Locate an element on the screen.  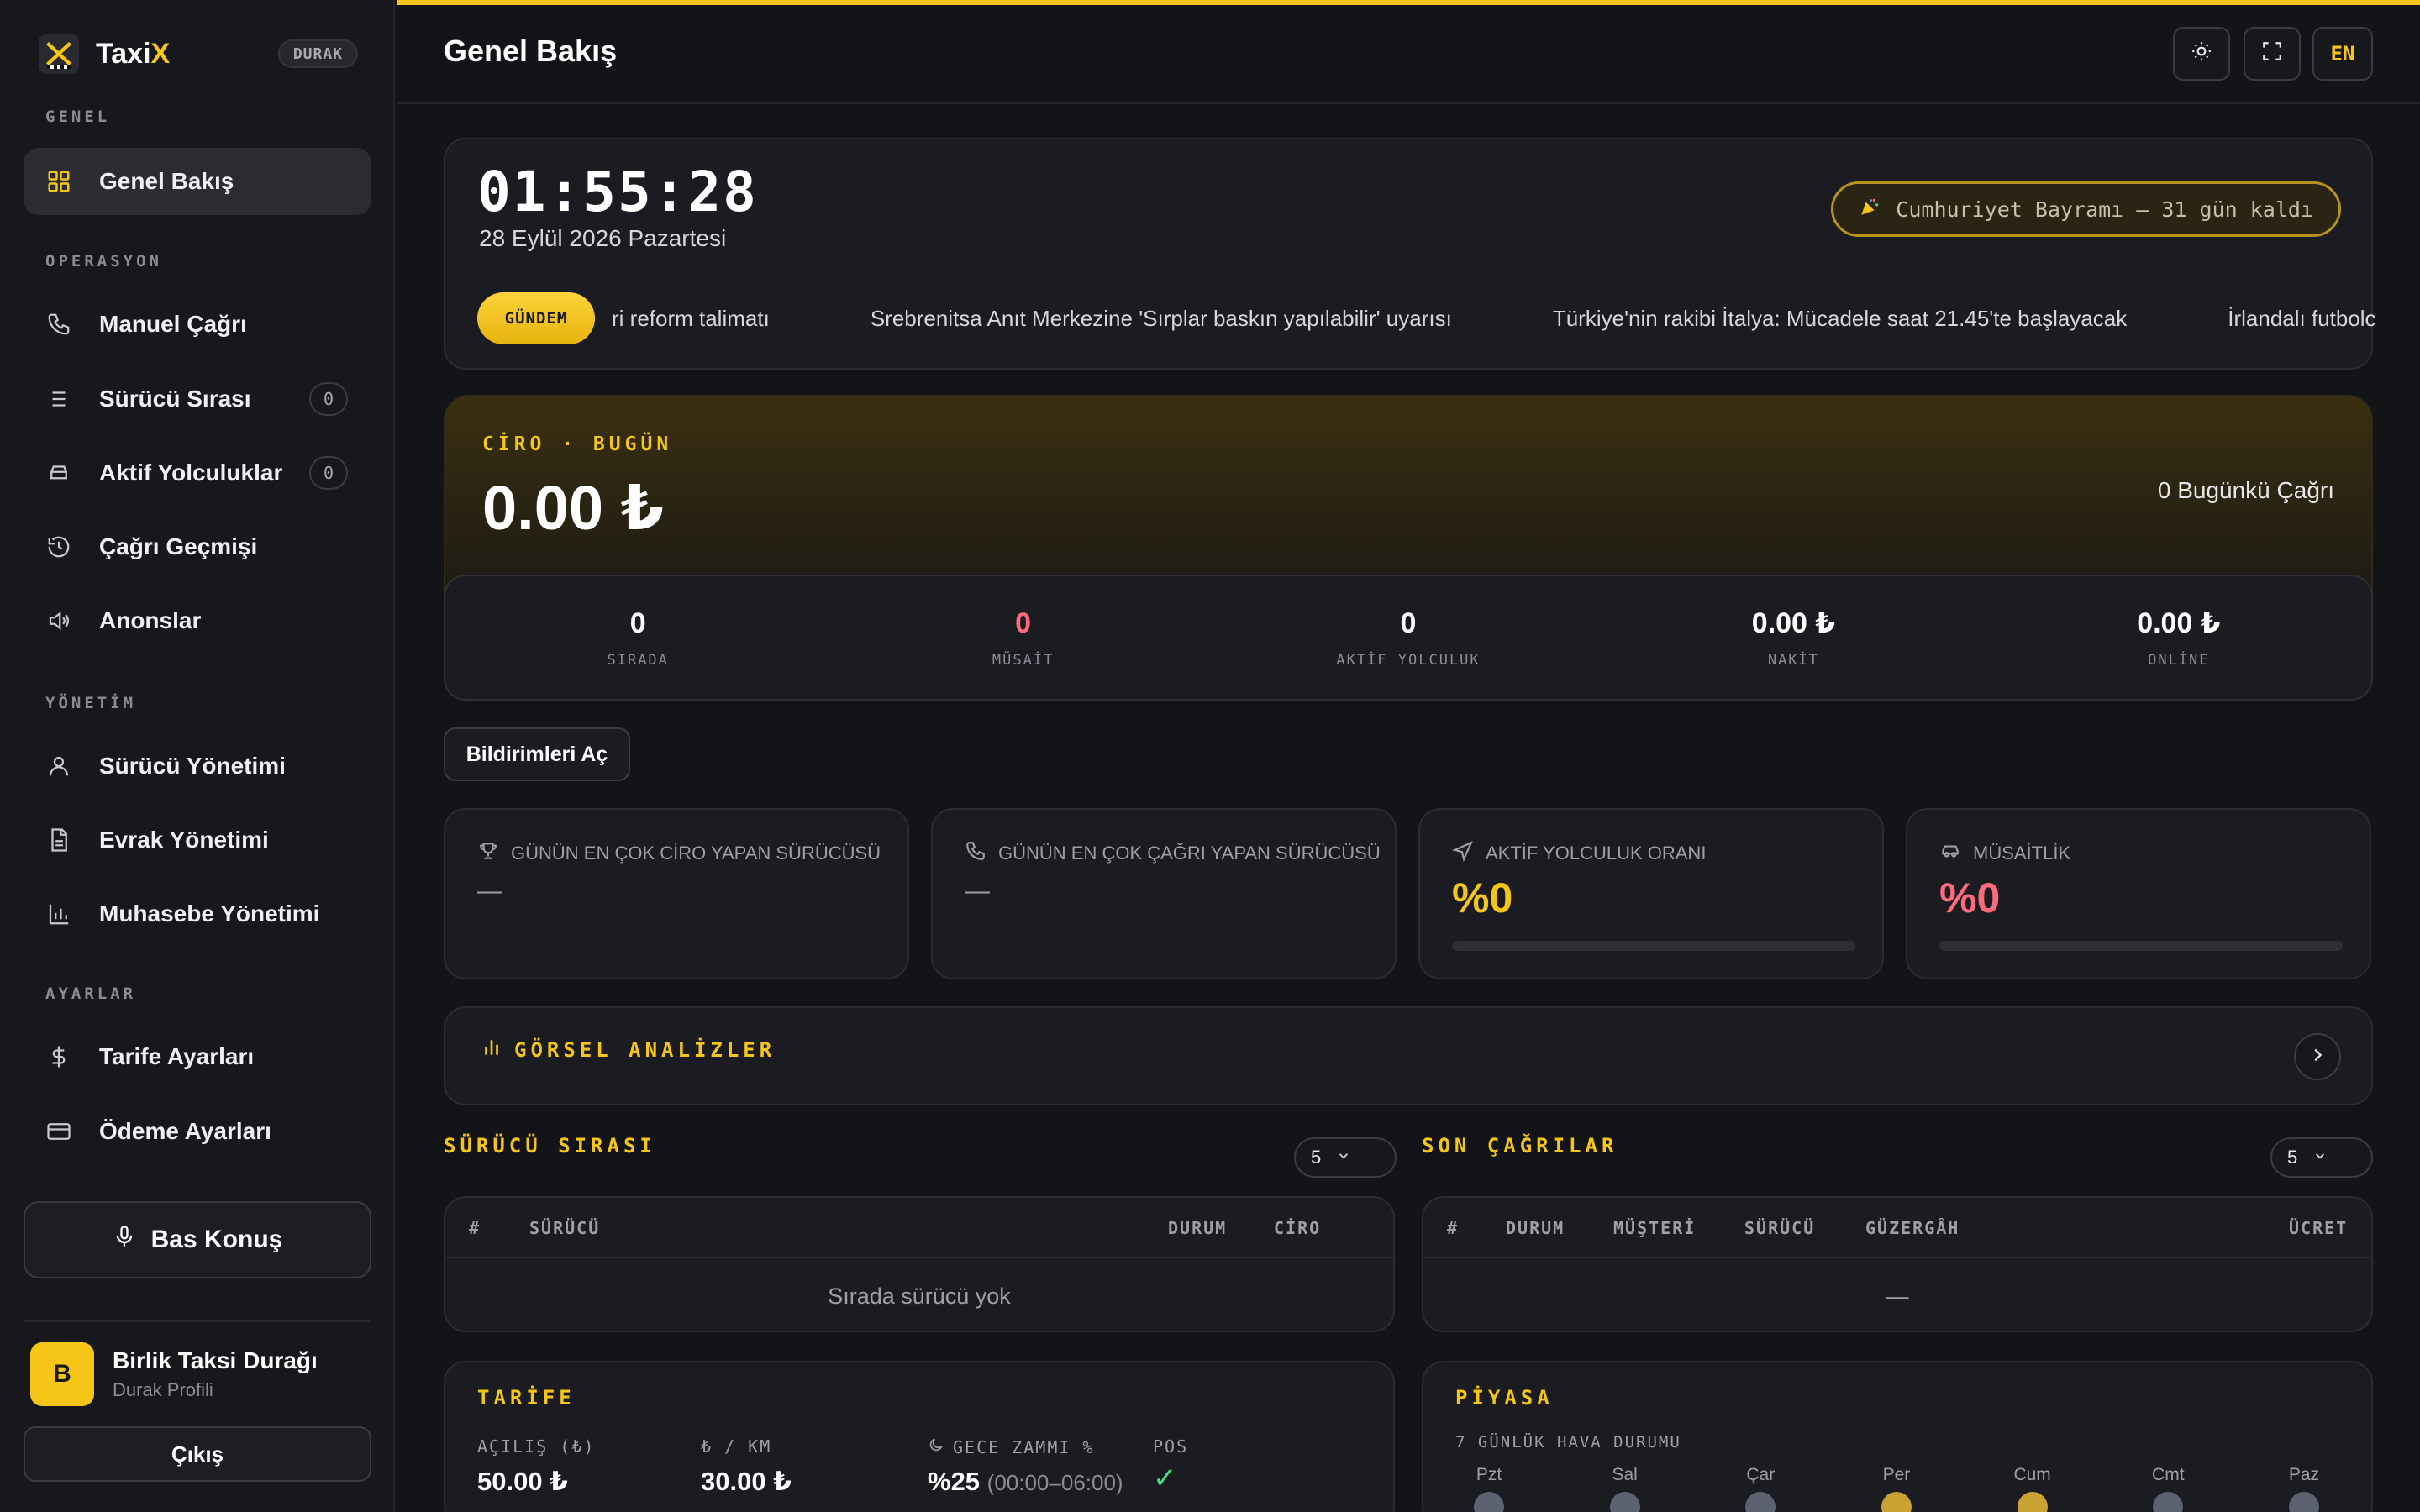
sidebar-item-accounting: Muhasebe Yönetimi is located at coordinates (197, 914).